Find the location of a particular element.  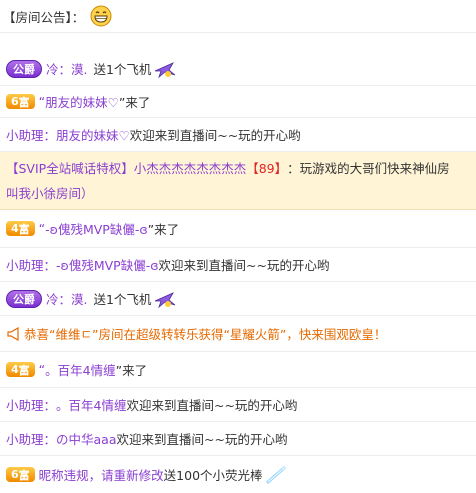

gift-action: 送100个小荧光棒 is located at coordinates (213, 475).